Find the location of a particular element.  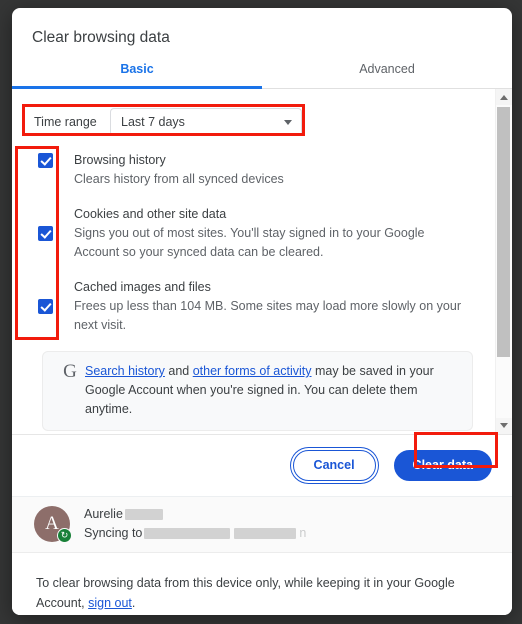

redacted-surname is located at coordinates (143, 514).